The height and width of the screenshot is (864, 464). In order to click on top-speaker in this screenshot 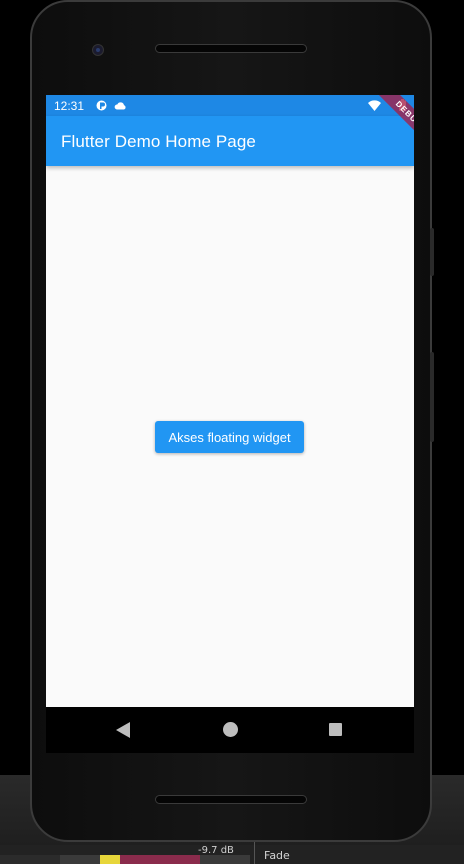, I will do `click(231, 48)`.